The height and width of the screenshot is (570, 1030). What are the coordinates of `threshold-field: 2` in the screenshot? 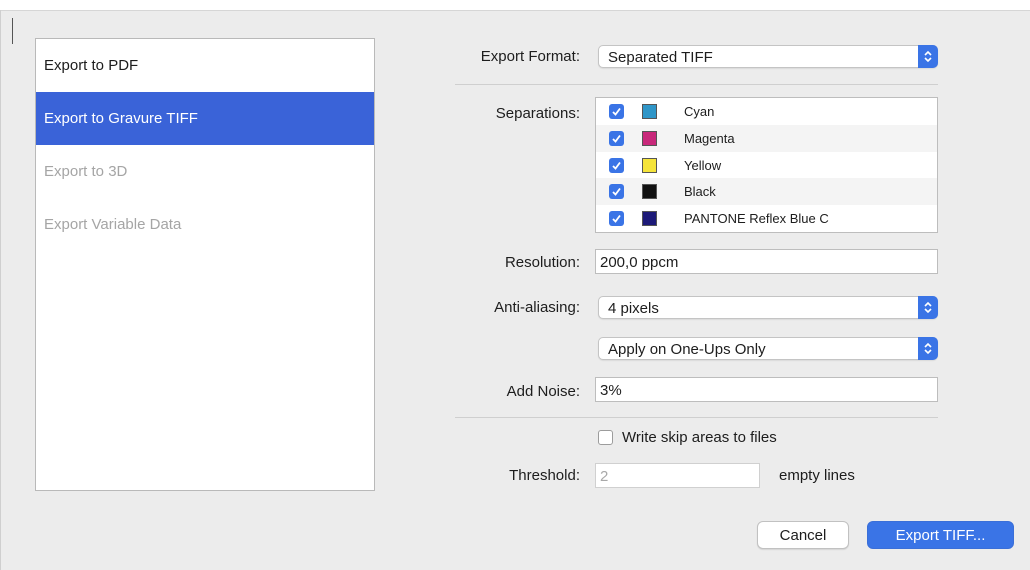 It's located at (677, 475).